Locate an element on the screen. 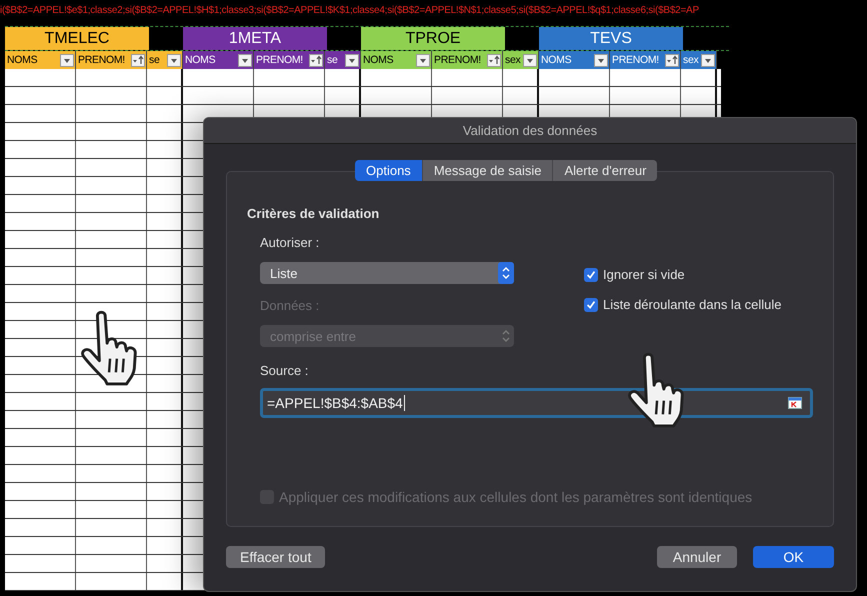 The width and height of the screenshot is (867, 596). class-header: TPROE is located at coordinates (433, 38).